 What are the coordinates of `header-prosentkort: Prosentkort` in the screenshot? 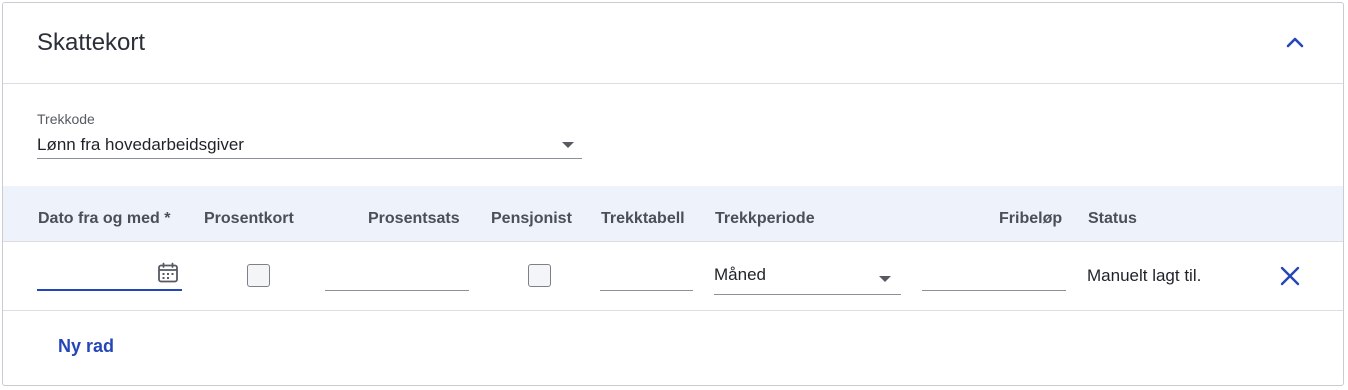 It's located at (249, 218).